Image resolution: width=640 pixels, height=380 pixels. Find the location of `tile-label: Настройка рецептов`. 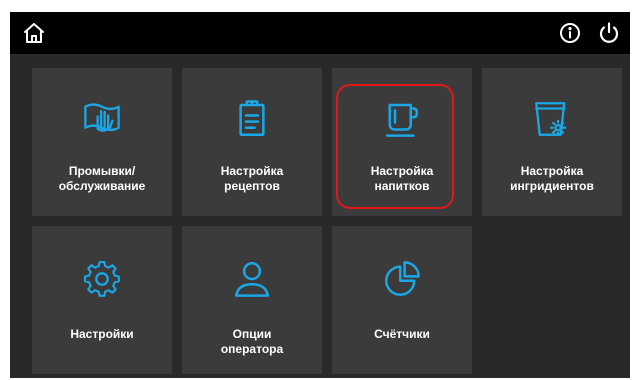

tile-label: Настройка рецептов is located at coordinates (252, 178).